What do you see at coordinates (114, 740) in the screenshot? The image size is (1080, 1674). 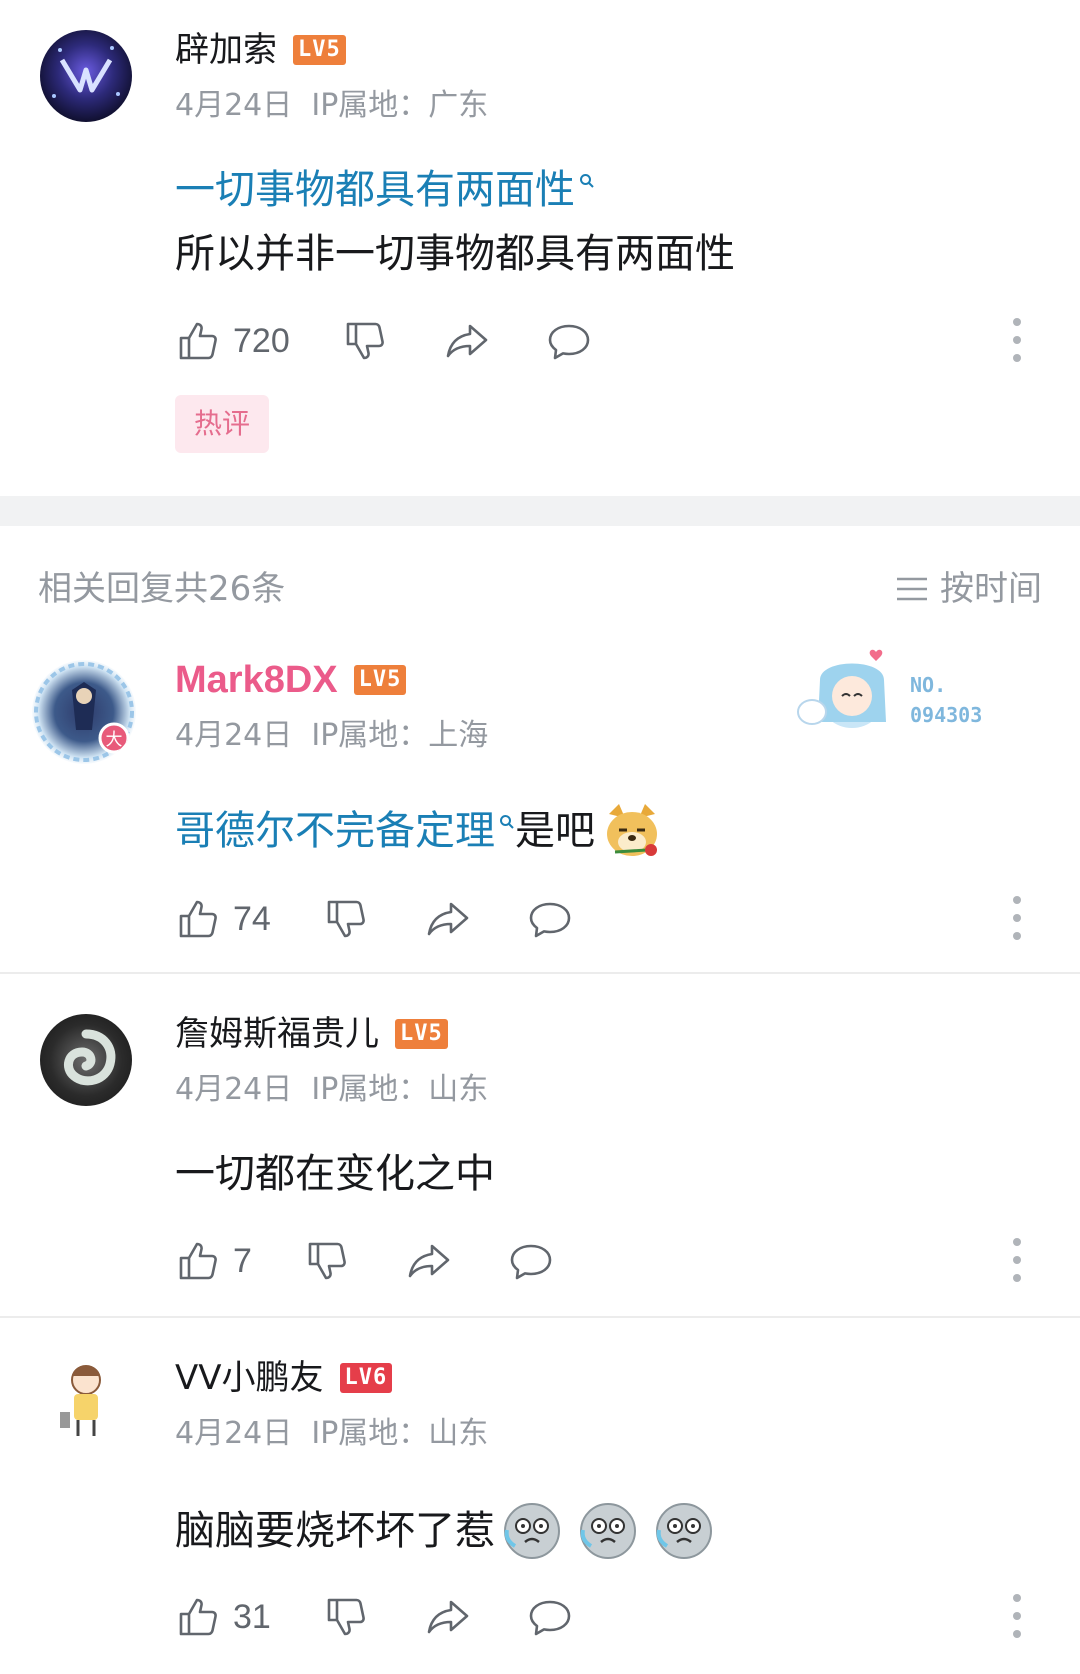 I see `avatar-badge: 大` at bounding box center [114, 740].